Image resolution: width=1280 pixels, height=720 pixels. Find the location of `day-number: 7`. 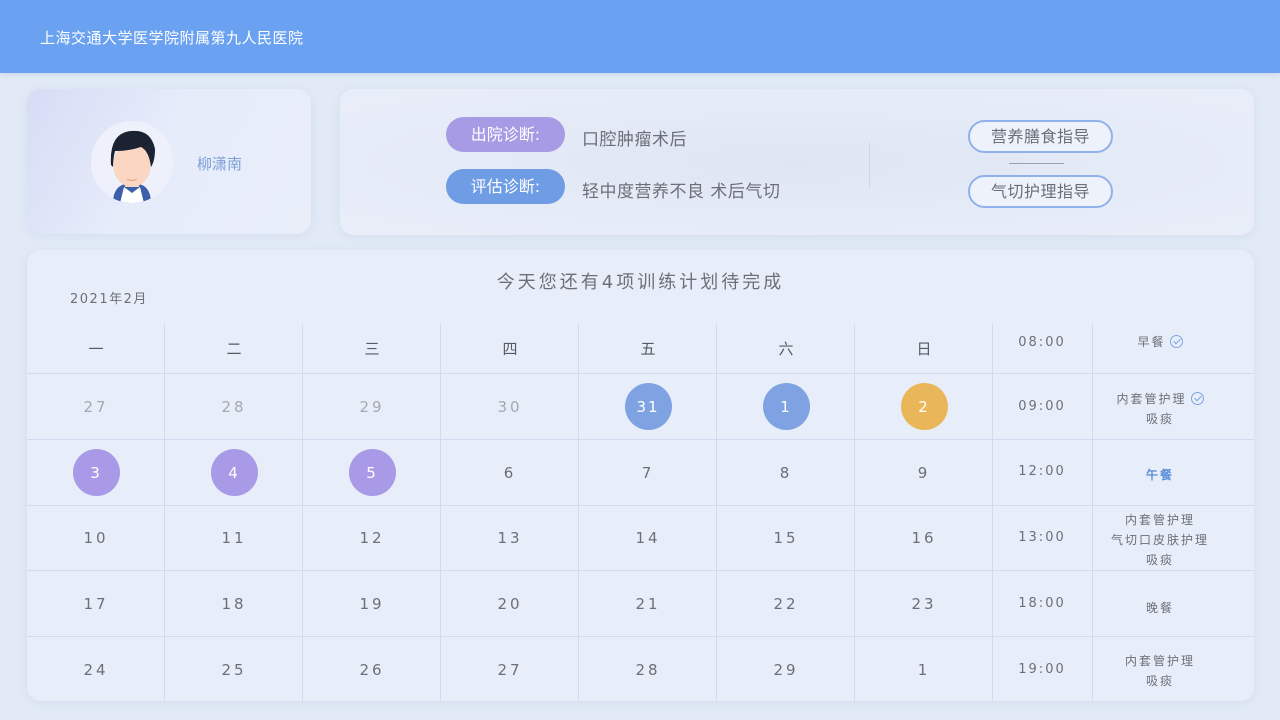

day-number: 7 is located at coordinates (648, 472).